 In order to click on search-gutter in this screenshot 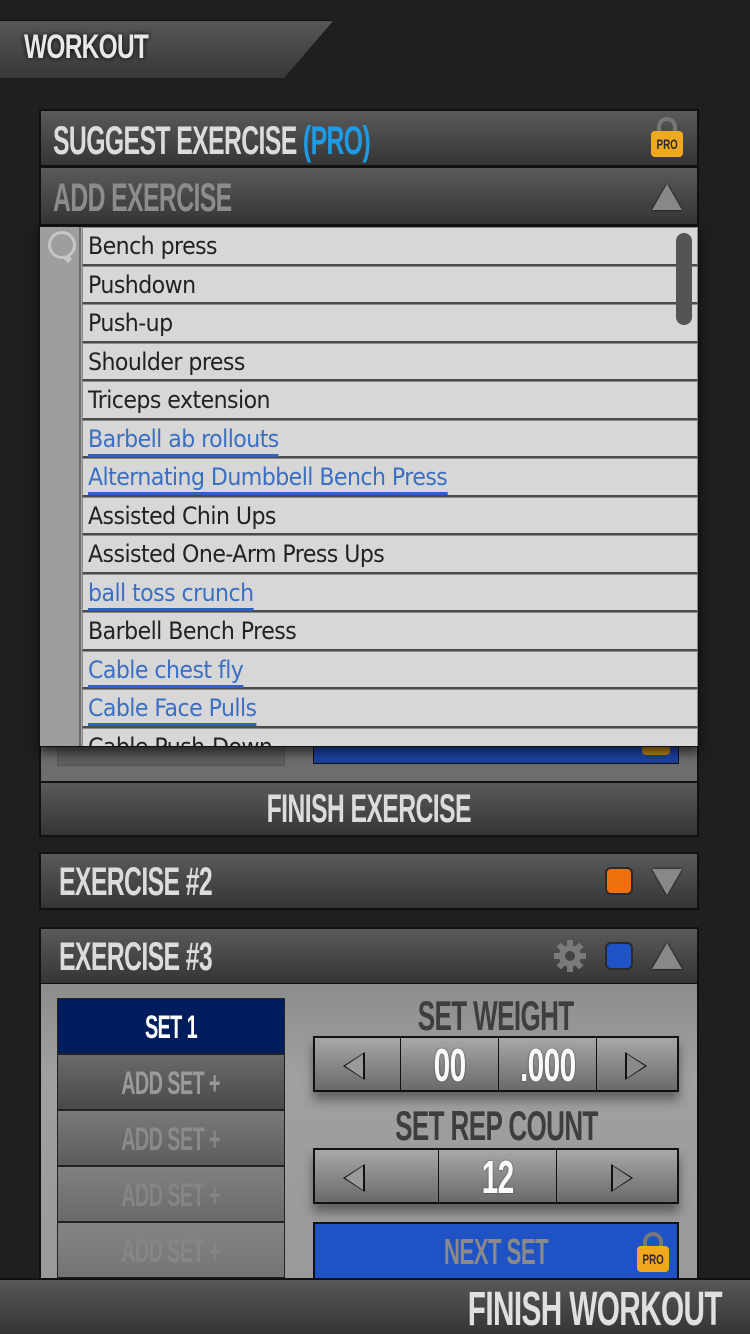, I will do `click(60, 486)`.